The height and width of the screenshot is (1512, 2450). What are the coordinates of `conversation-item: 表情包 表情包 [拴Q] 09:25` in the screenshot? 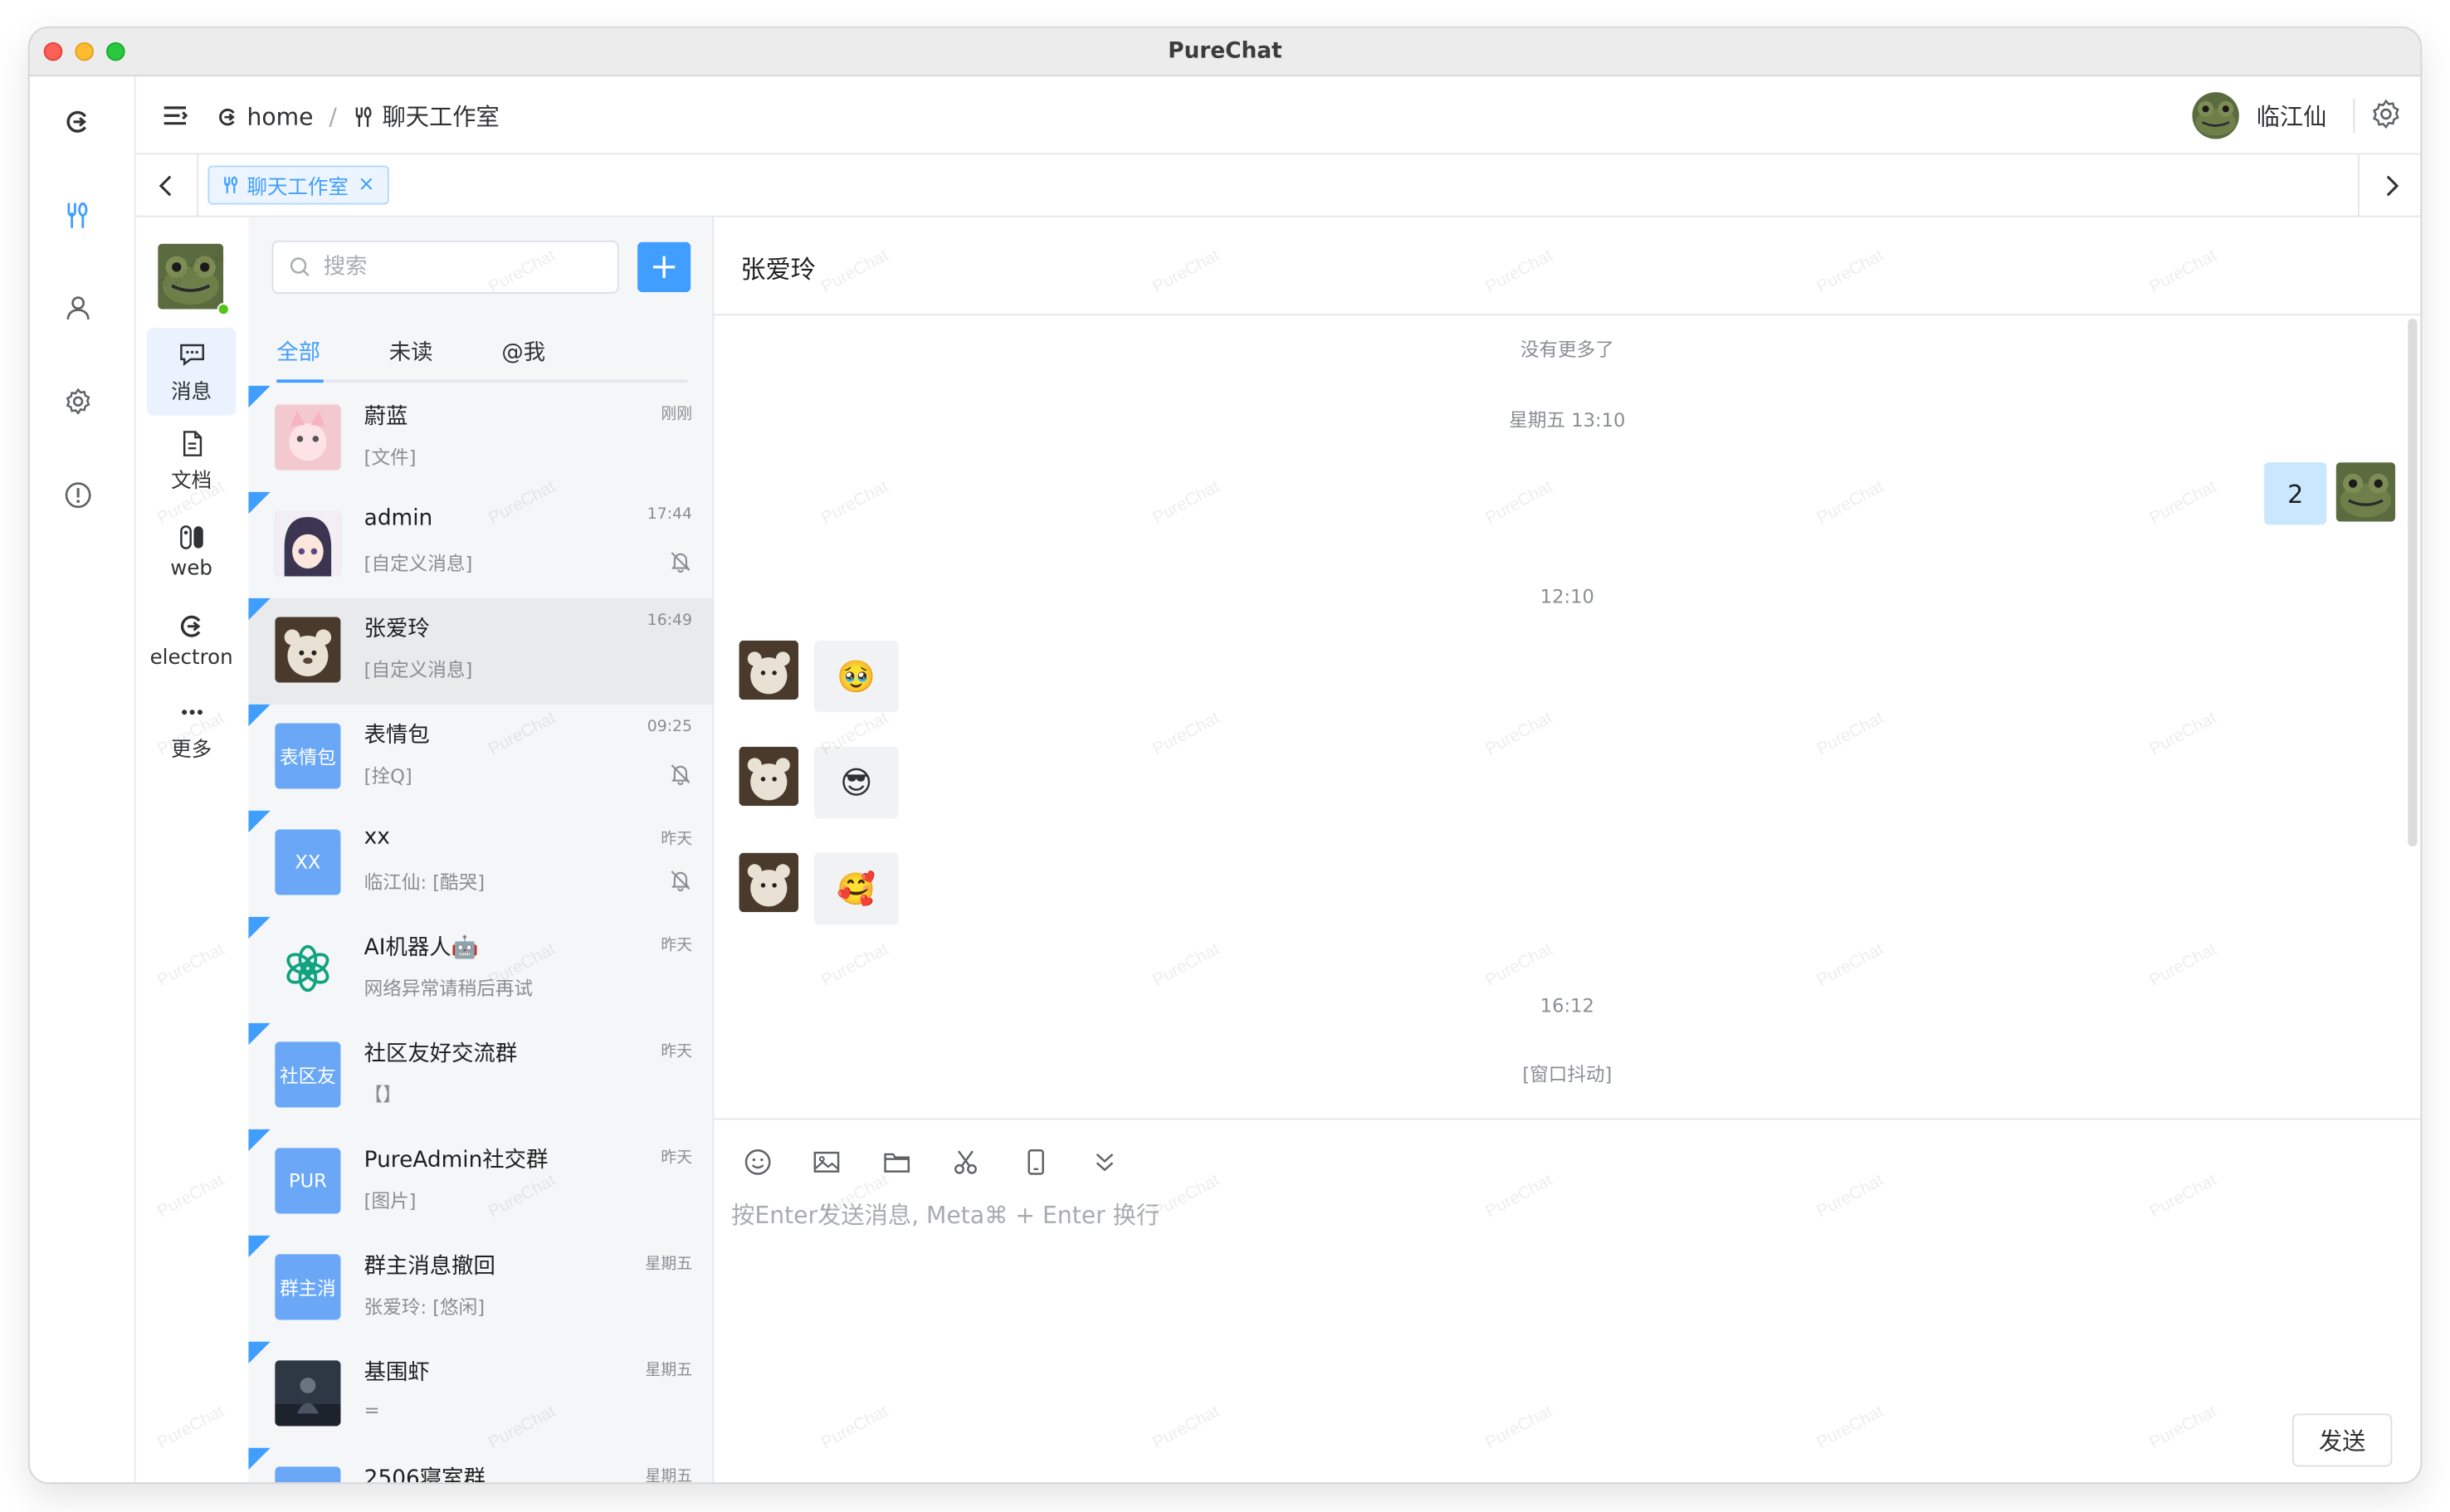 It's located at (480, 758).